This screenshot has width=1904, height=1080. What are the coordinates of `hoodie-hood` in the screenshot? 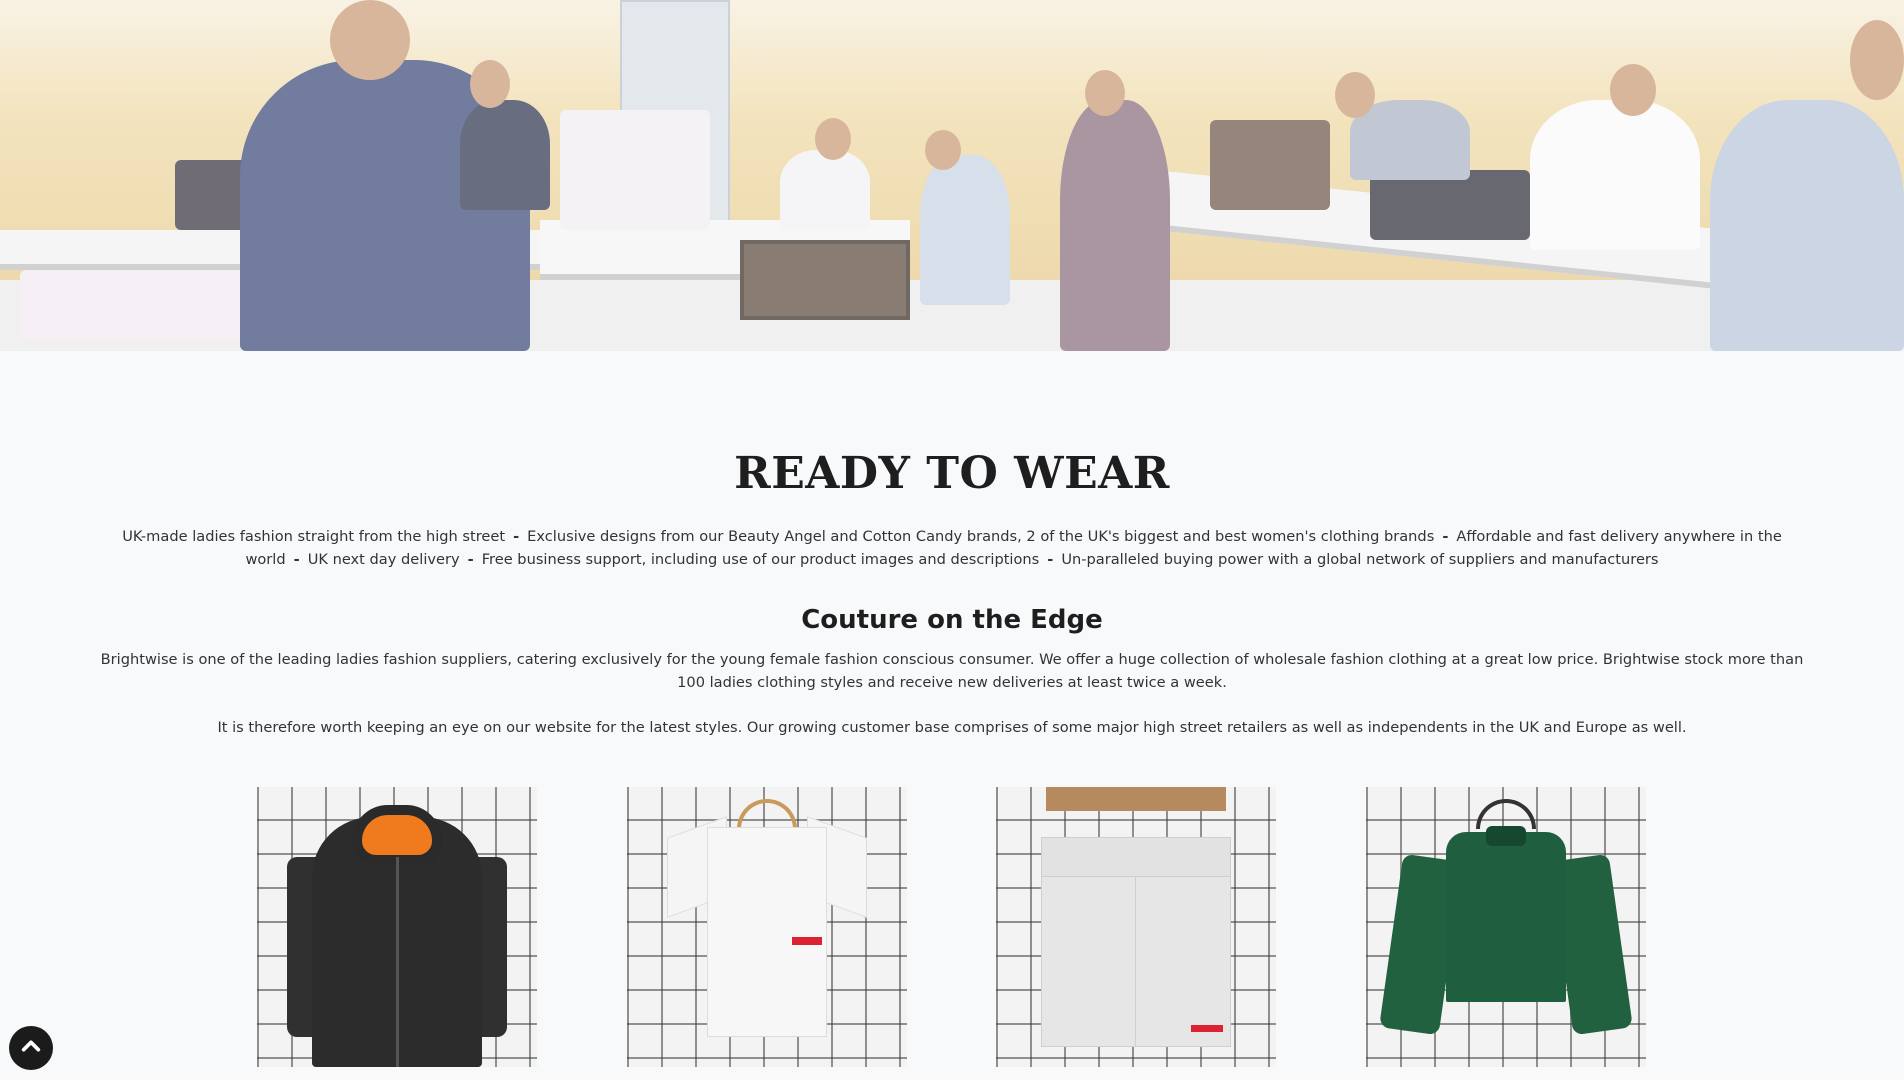 It's located at (397, 835).